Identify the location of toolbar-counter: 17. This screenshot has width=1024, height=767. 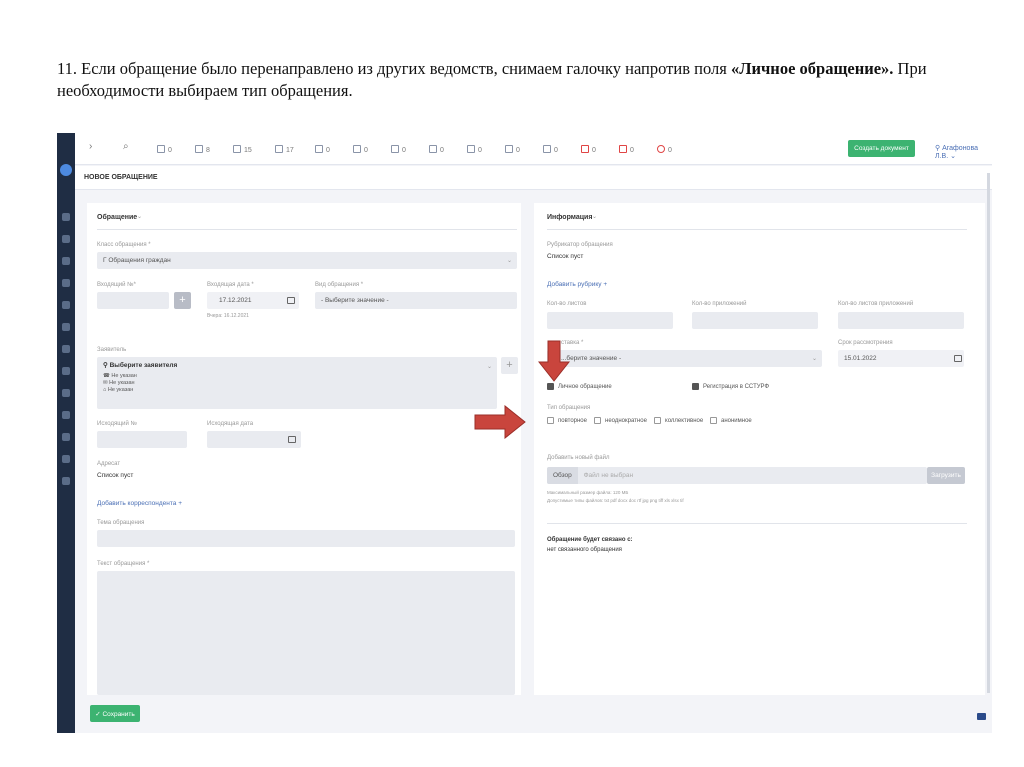
(284, 150).